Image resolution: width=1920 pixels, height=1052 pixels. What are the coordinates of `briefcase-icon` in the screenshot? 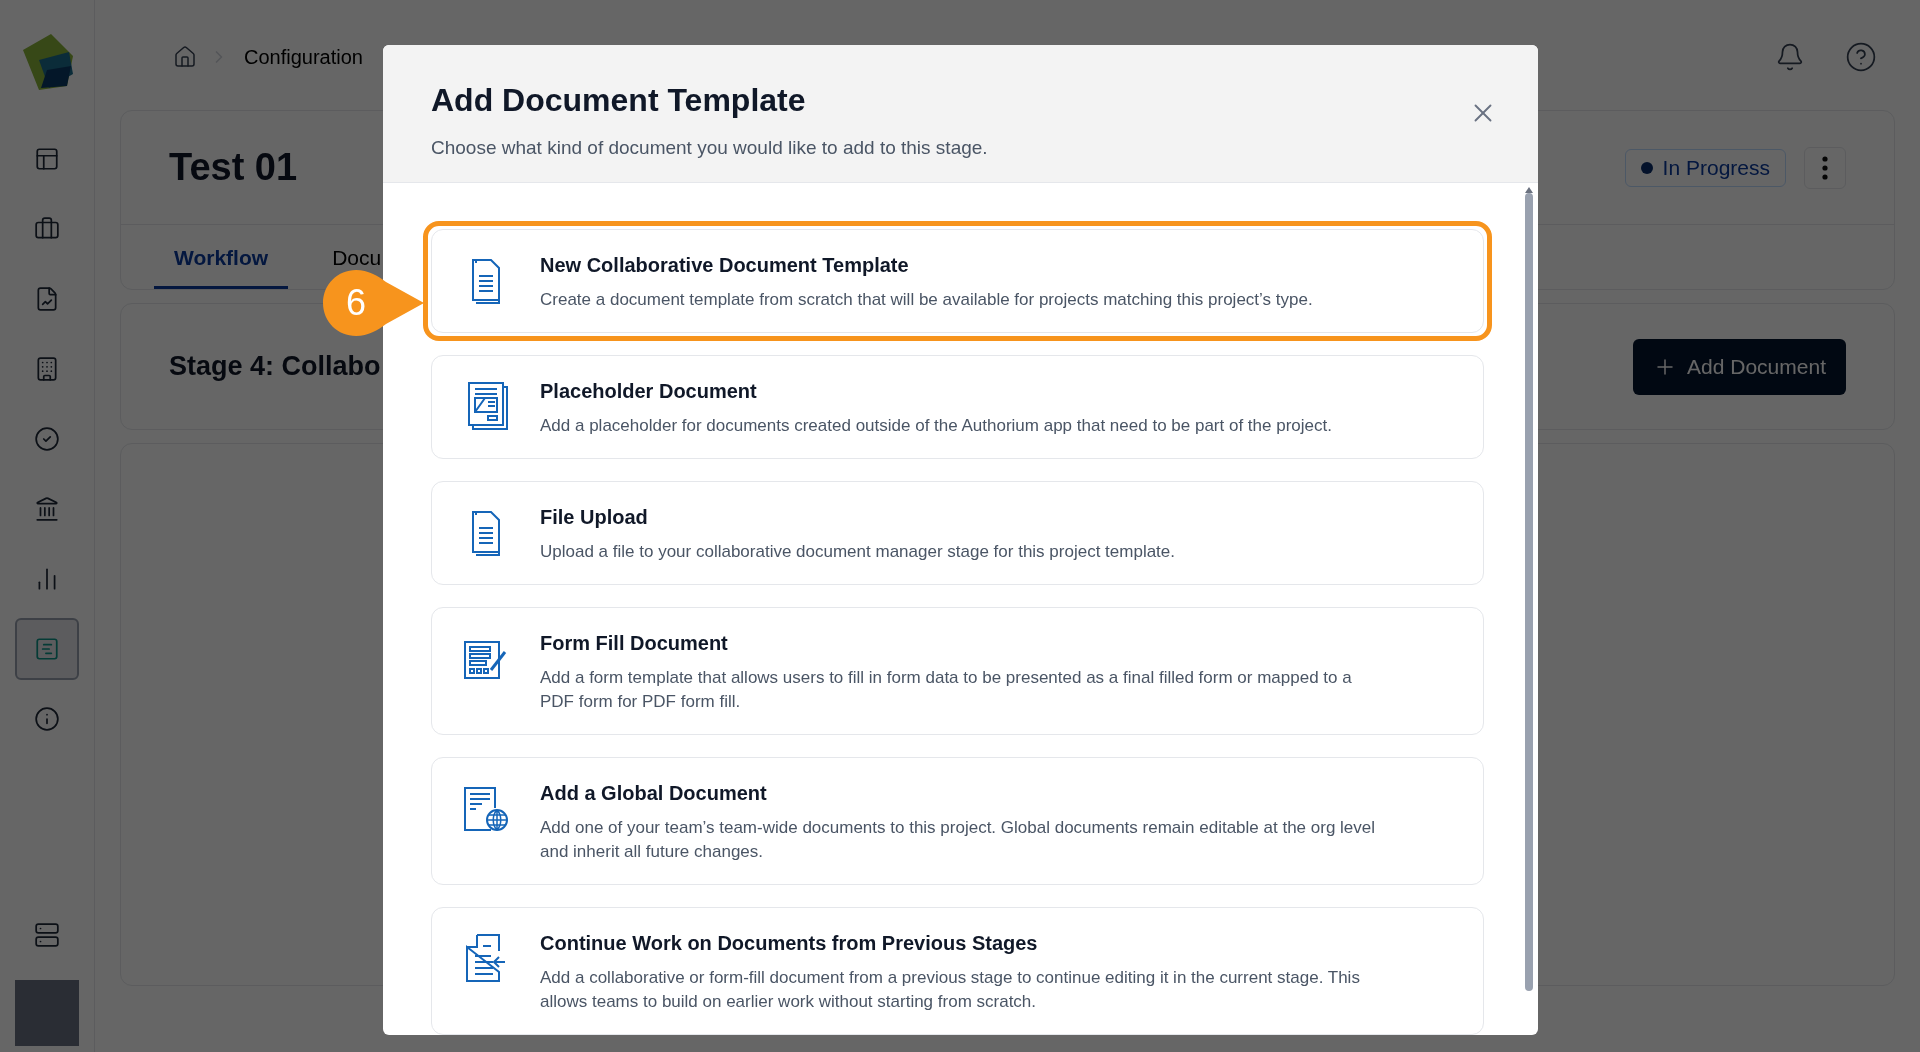 It's located at (47, 229).